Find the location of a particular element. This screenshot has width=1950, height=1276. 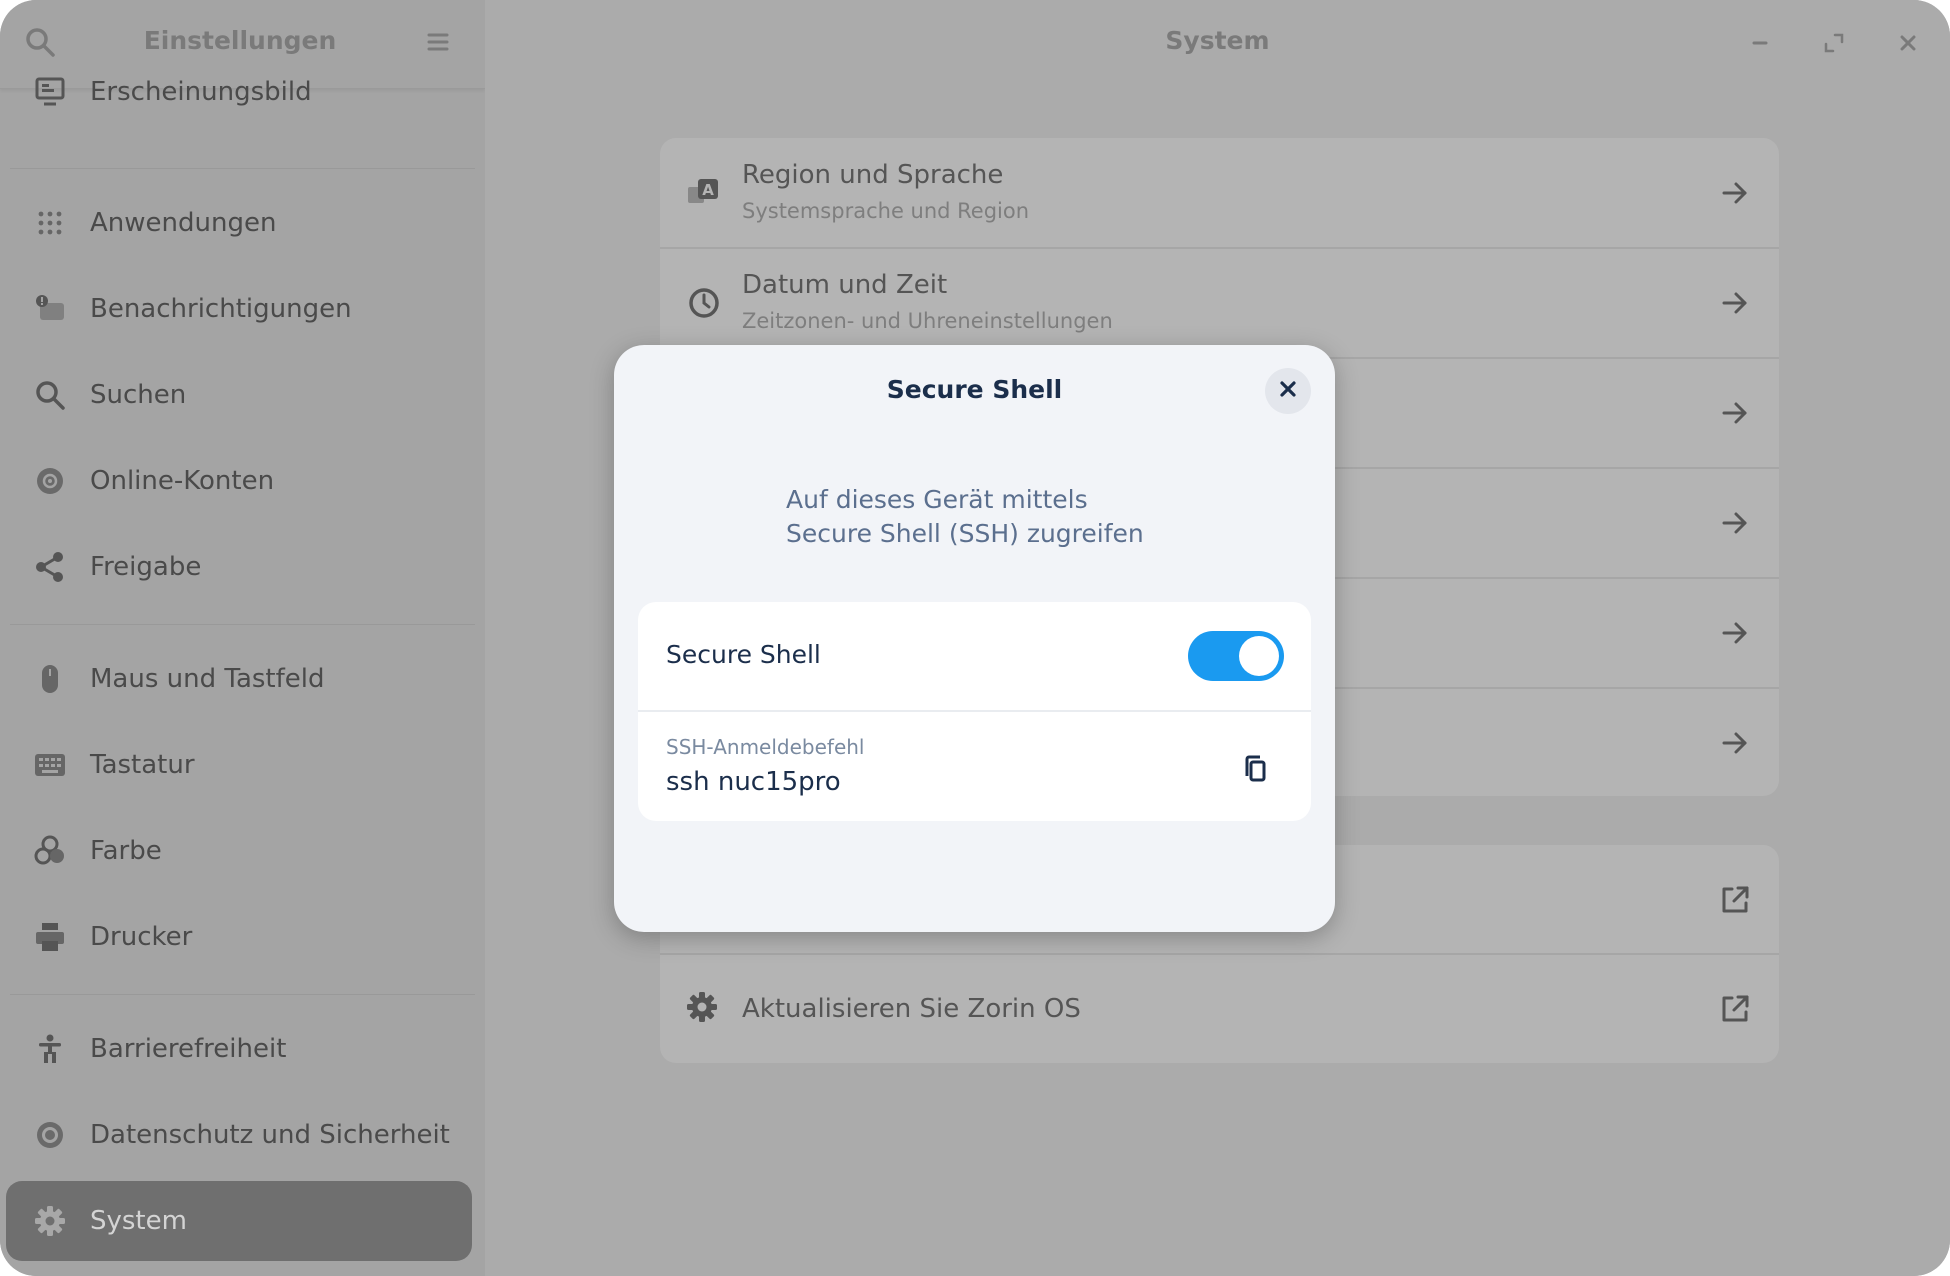

sidebar-title: Einstellungen is located at coordinates (240, 40).